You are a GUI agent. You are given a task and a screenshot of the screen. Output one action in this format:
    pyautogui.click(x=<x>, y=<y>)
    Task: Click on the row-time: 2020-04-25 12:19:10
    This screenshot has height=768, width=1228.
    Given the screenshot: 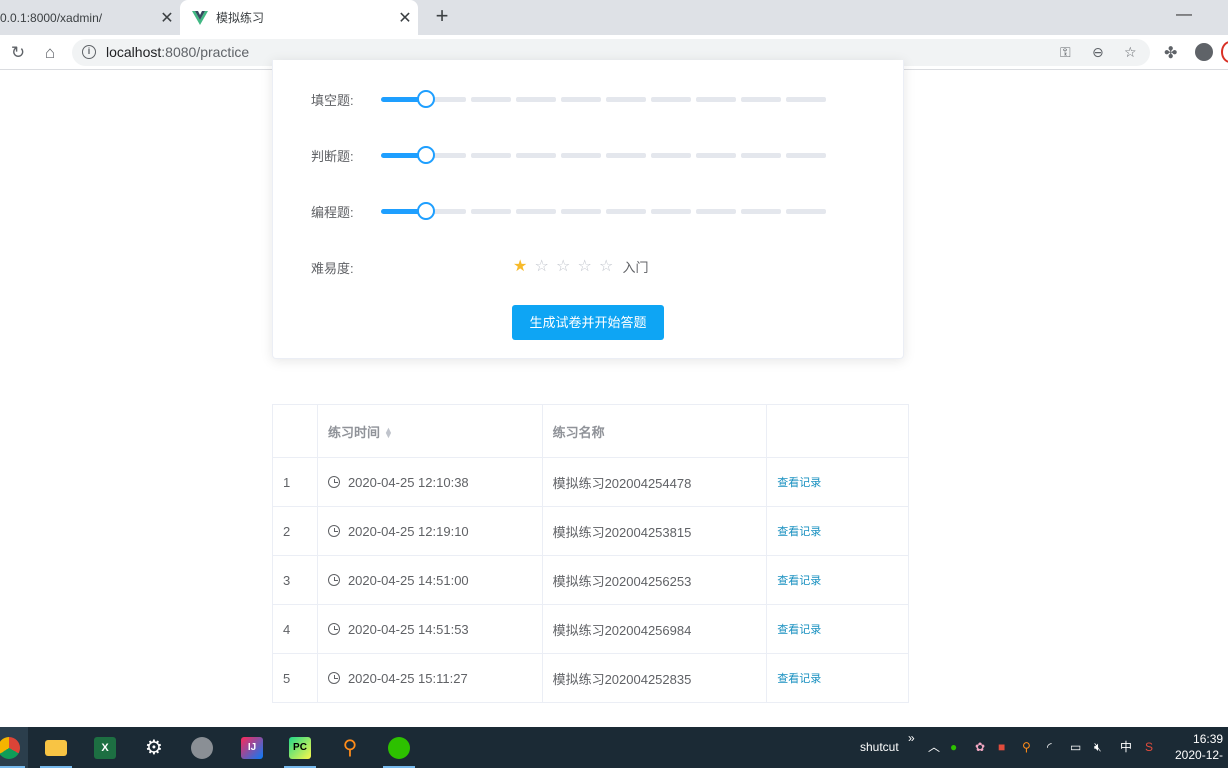 What is the action you would take?
    pyautogui.click(x=429, y=531)
    